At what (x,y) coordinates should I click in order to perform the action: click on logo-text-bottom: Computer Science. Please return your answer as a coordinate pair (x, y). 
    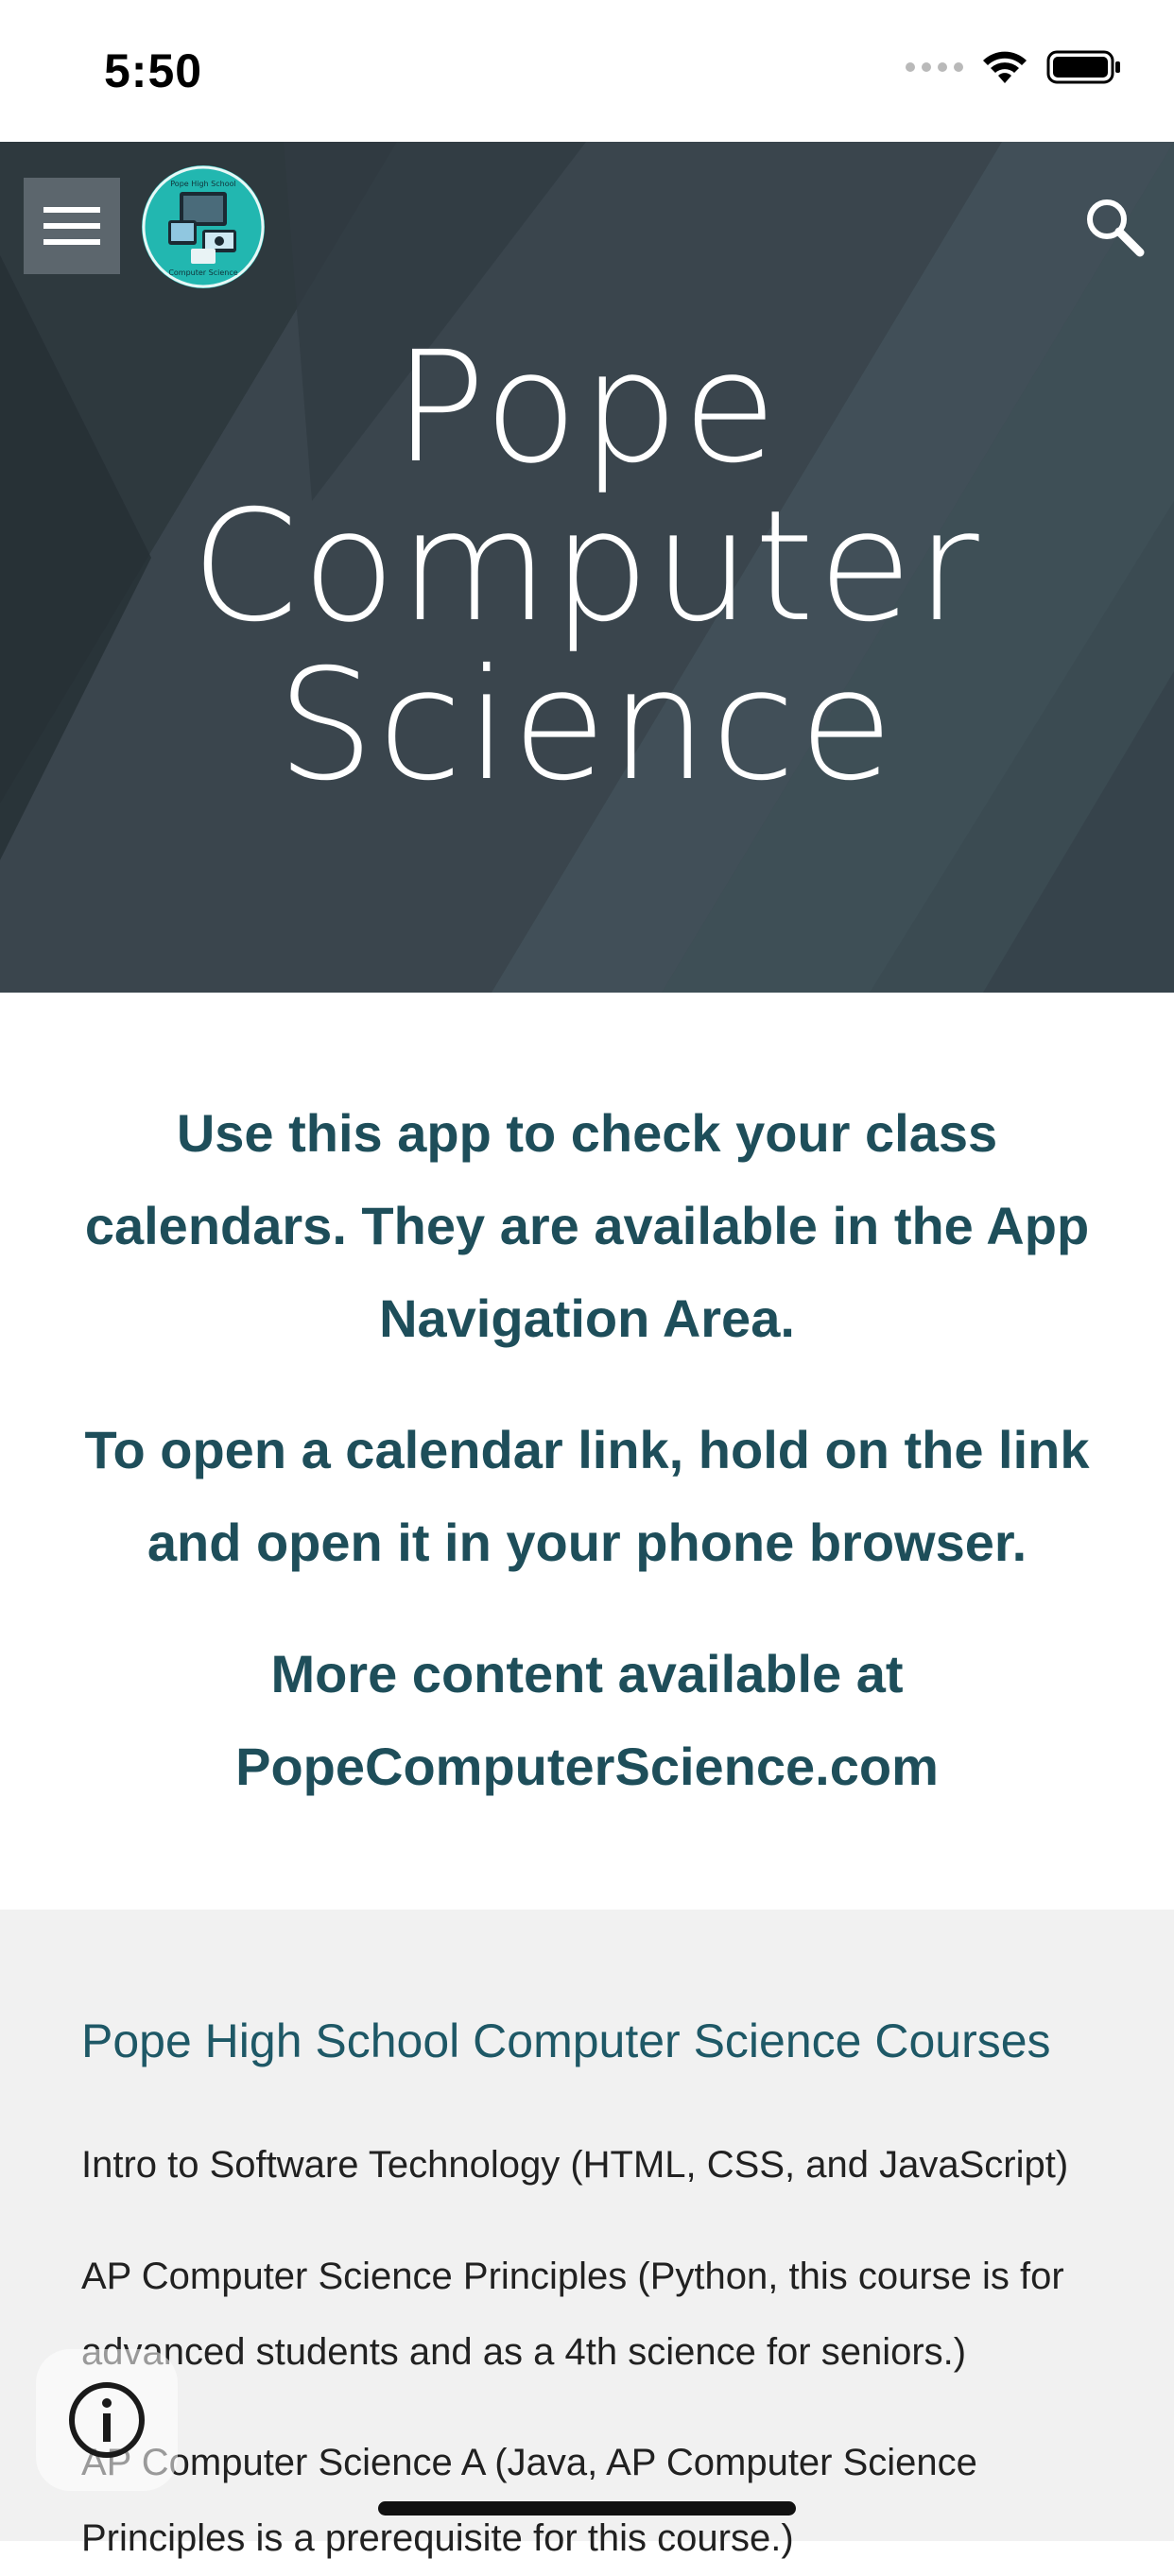
    Looking at the image, I should click on (202, 273).